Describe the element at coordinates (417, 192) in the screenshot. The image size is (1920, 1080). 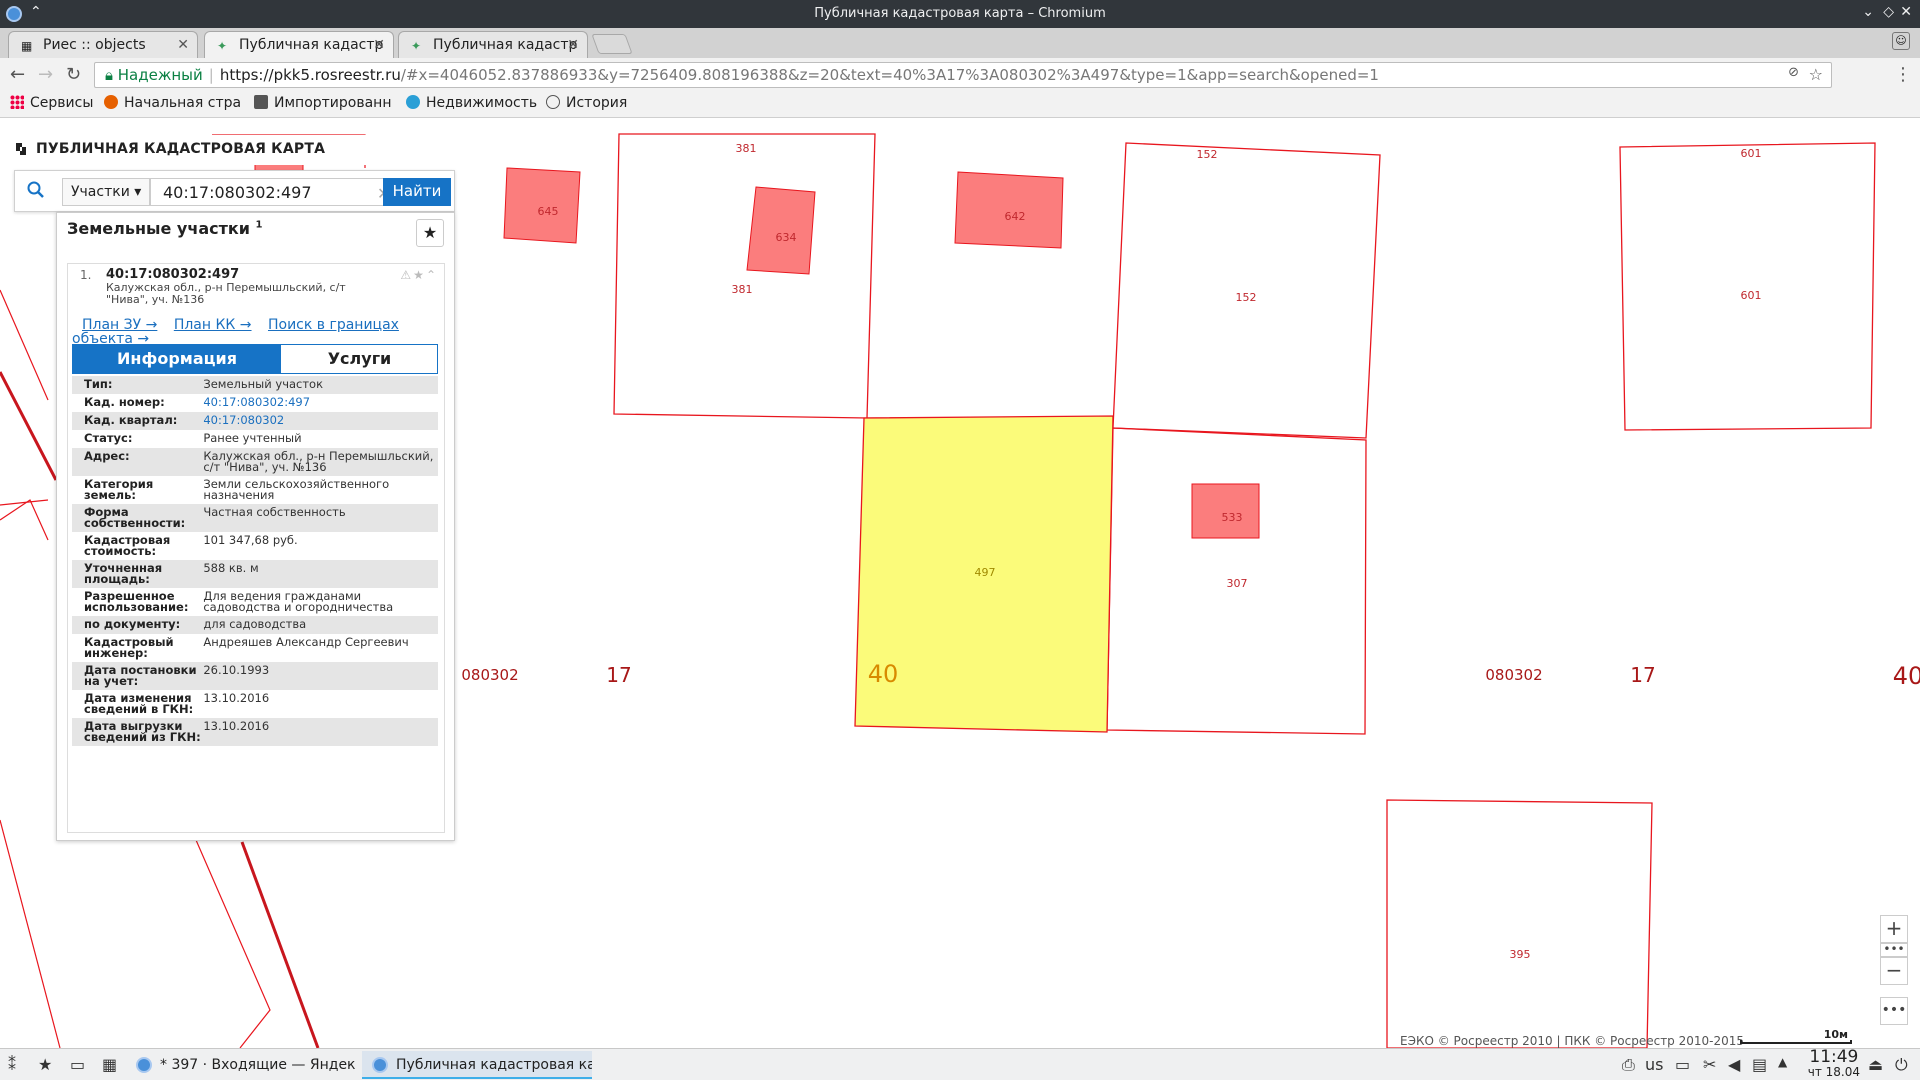
I see `find-button: Найти` at that location.